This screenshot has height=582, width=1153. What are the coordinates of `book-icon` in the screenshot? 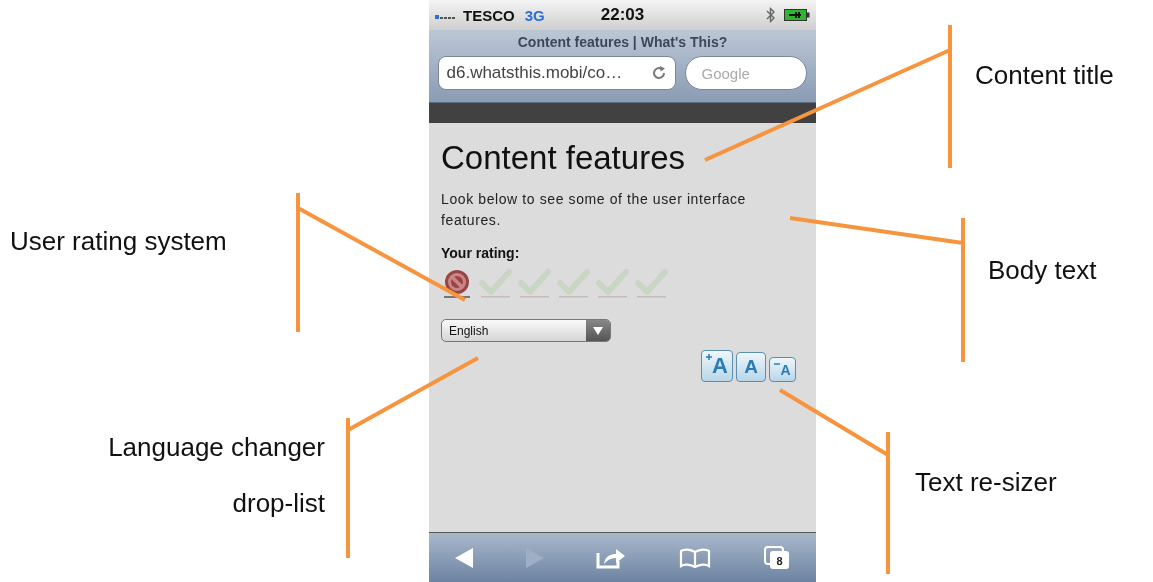 It's located at (695, 557).